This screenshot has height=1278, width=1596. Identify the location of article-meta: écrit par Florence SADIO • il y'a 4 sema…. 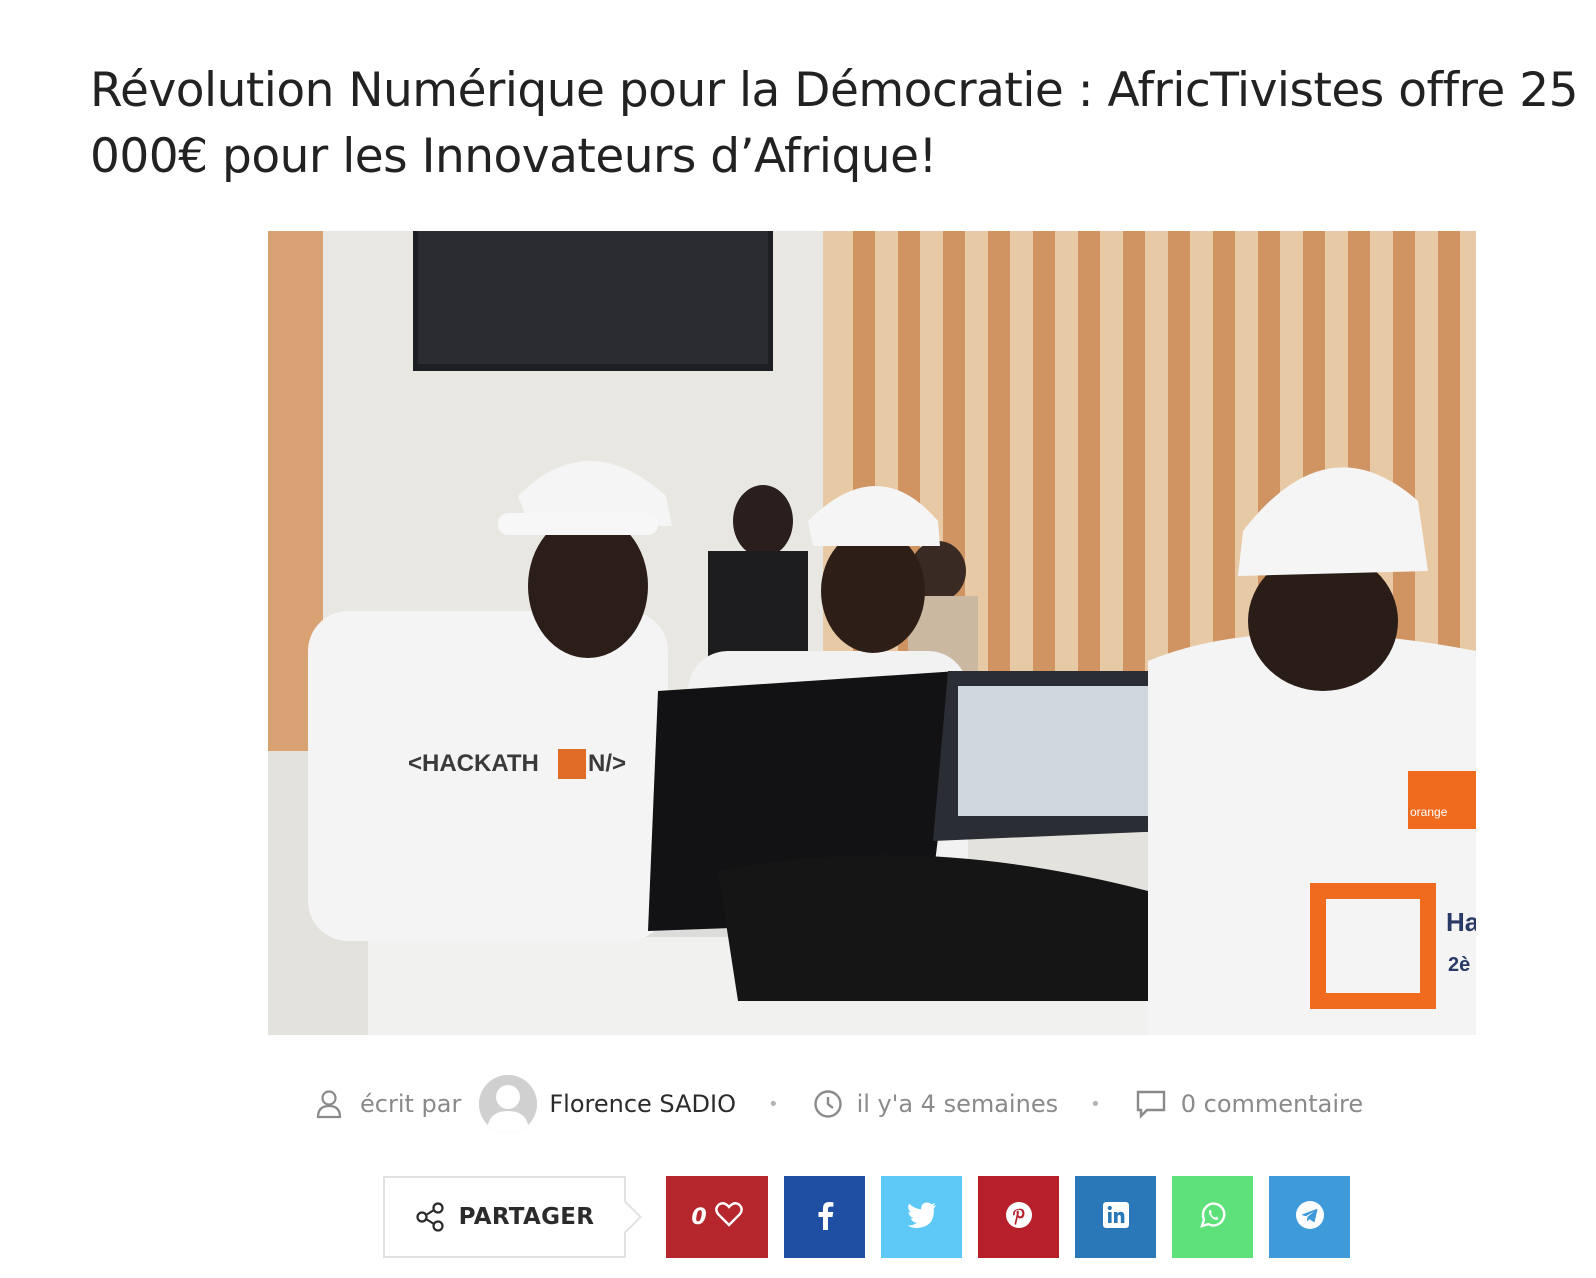
(839, 1104).